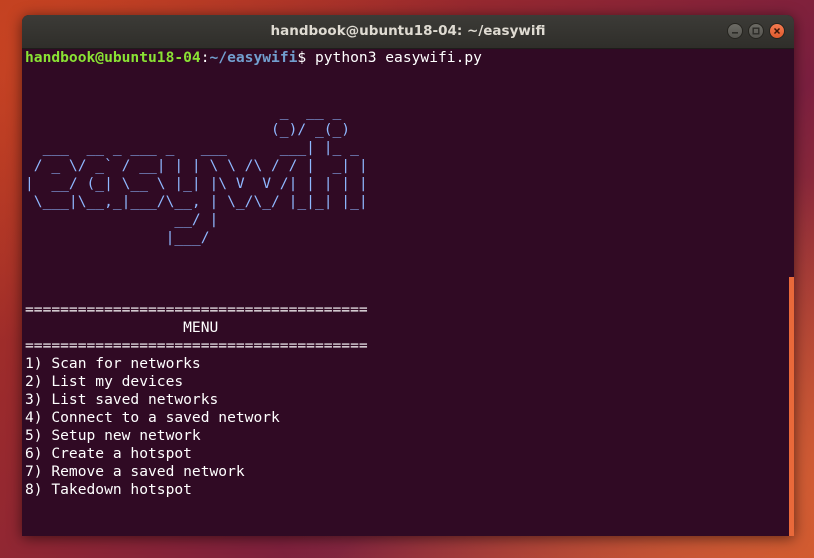 The image size is (814, 558). What do you see at coordinates (405, 535) in the screenshot?
I see `input-prompt: :` at bounding box center [405, 535].